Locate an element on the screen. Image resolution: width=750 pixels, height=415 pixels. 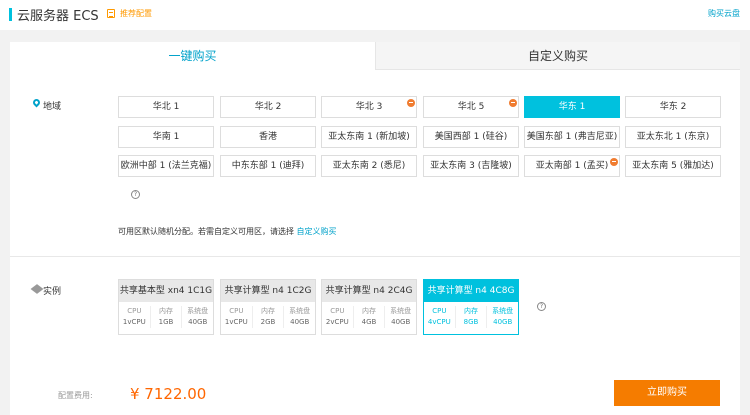
region-option: 亚太东北 1 (东京) is located at coordinates (673, 137).